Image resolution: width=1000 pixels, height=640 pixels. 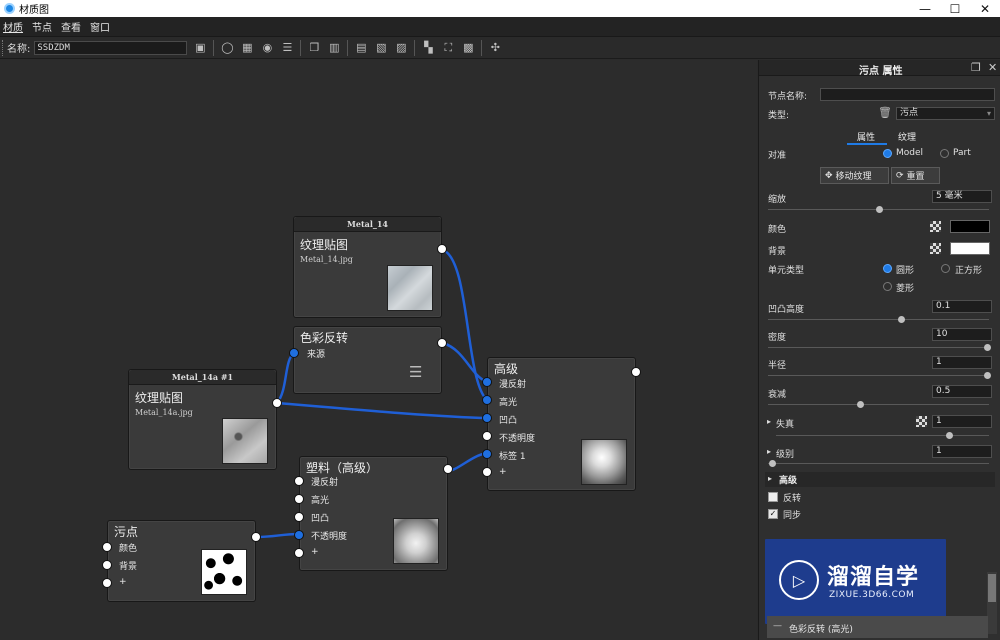 I want to click on level-expand-icon: ▸, so click(x=769, y=451).